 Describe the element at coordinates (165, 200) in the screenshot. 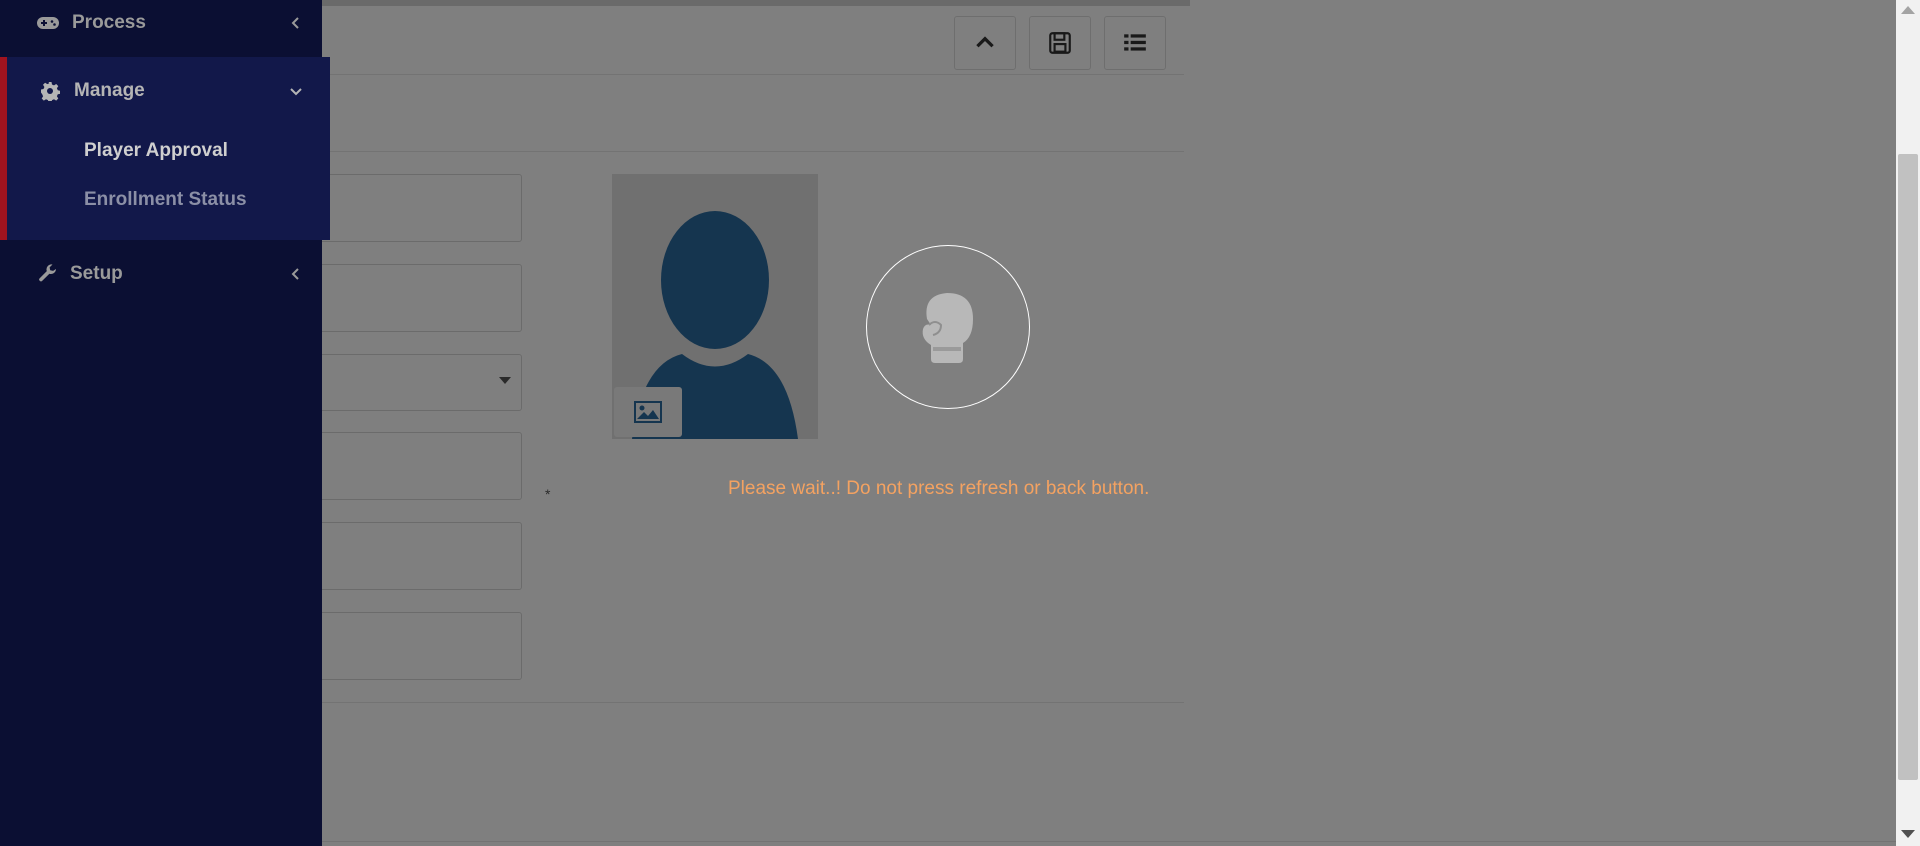

I see `sidebar-subitem-enrollment-status: Enrollment Status` at that location.